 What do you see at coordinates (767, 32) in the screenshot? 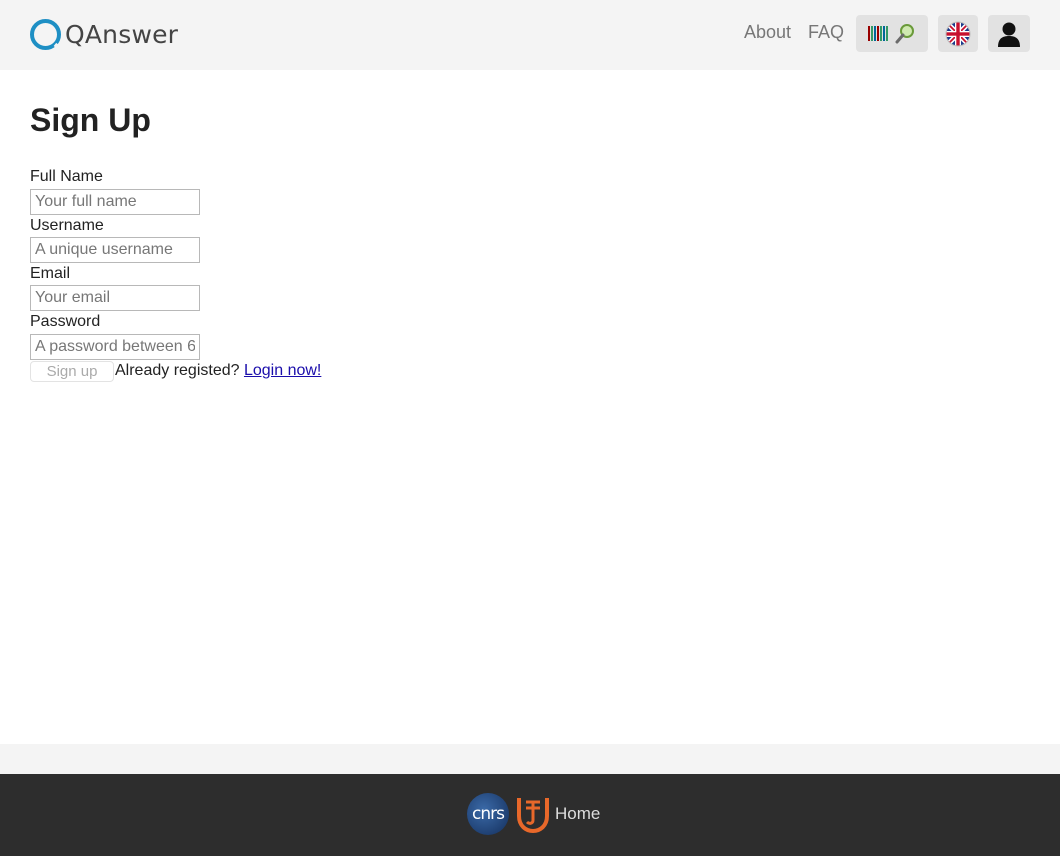
I see `nav-about-link: About` at bounding box center [767, 32].